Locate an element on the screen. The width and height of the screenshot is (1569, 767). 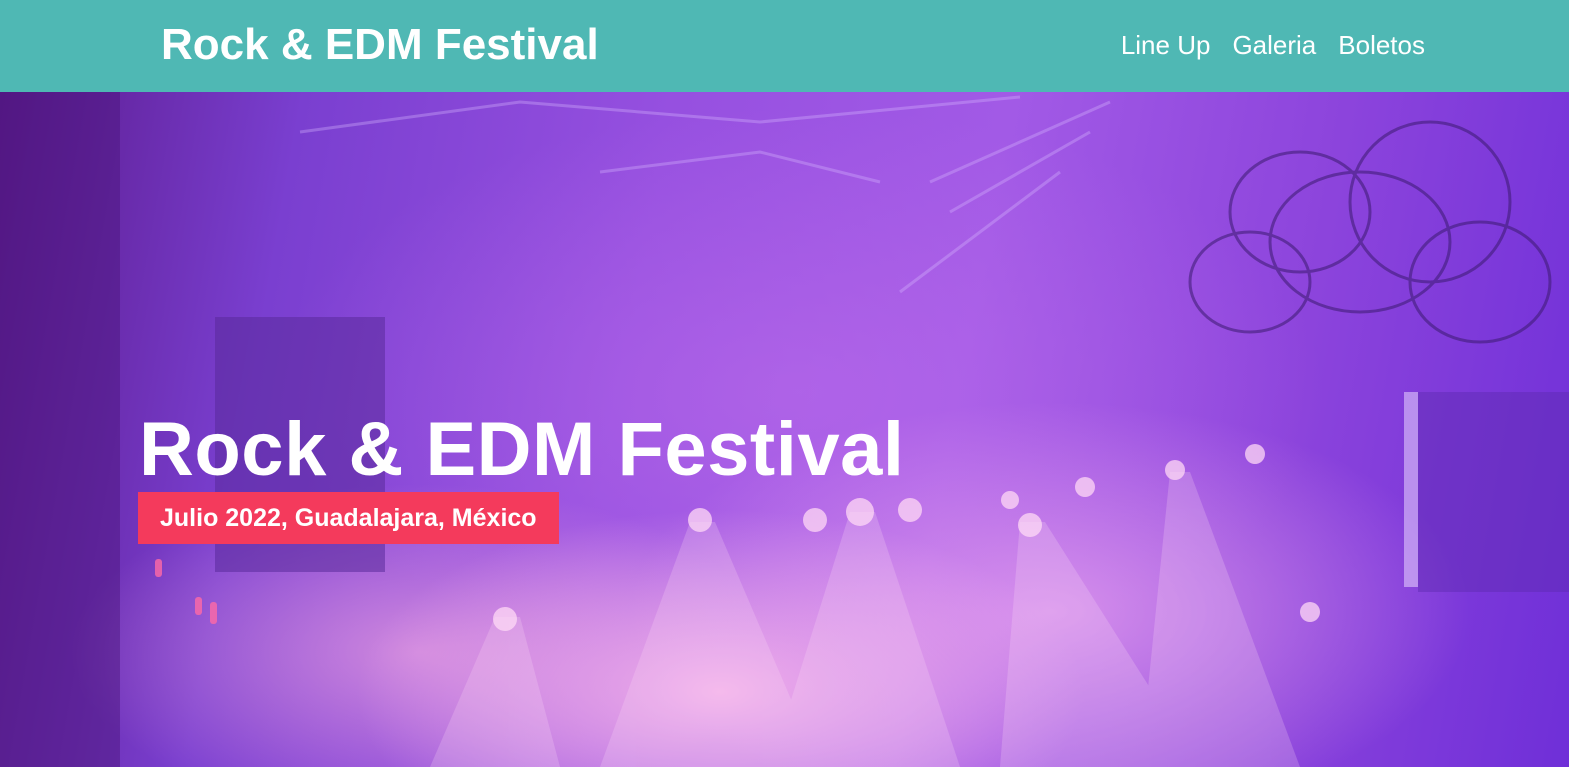
nav-link-line-up: Line Up is located at coordinates (1166, 45).